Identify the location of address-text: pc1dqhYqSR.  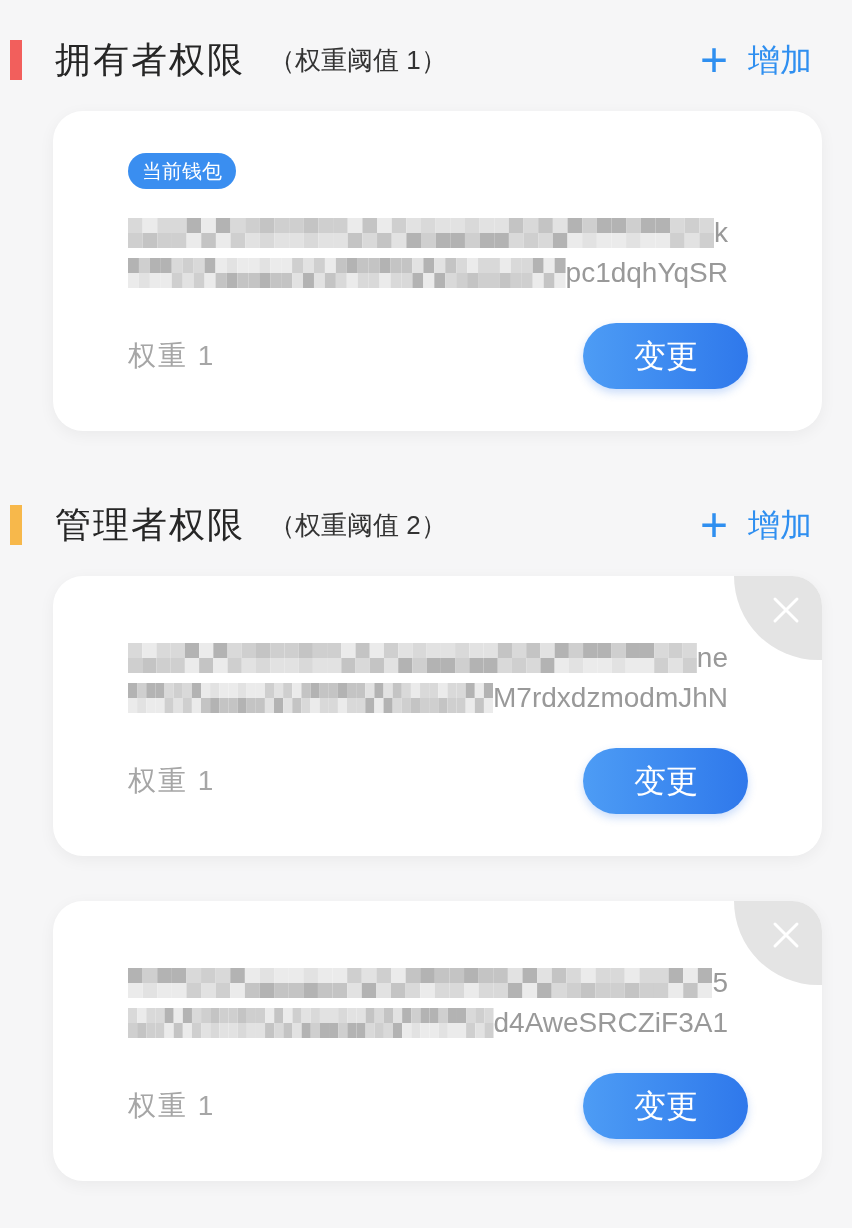
(646, 273).